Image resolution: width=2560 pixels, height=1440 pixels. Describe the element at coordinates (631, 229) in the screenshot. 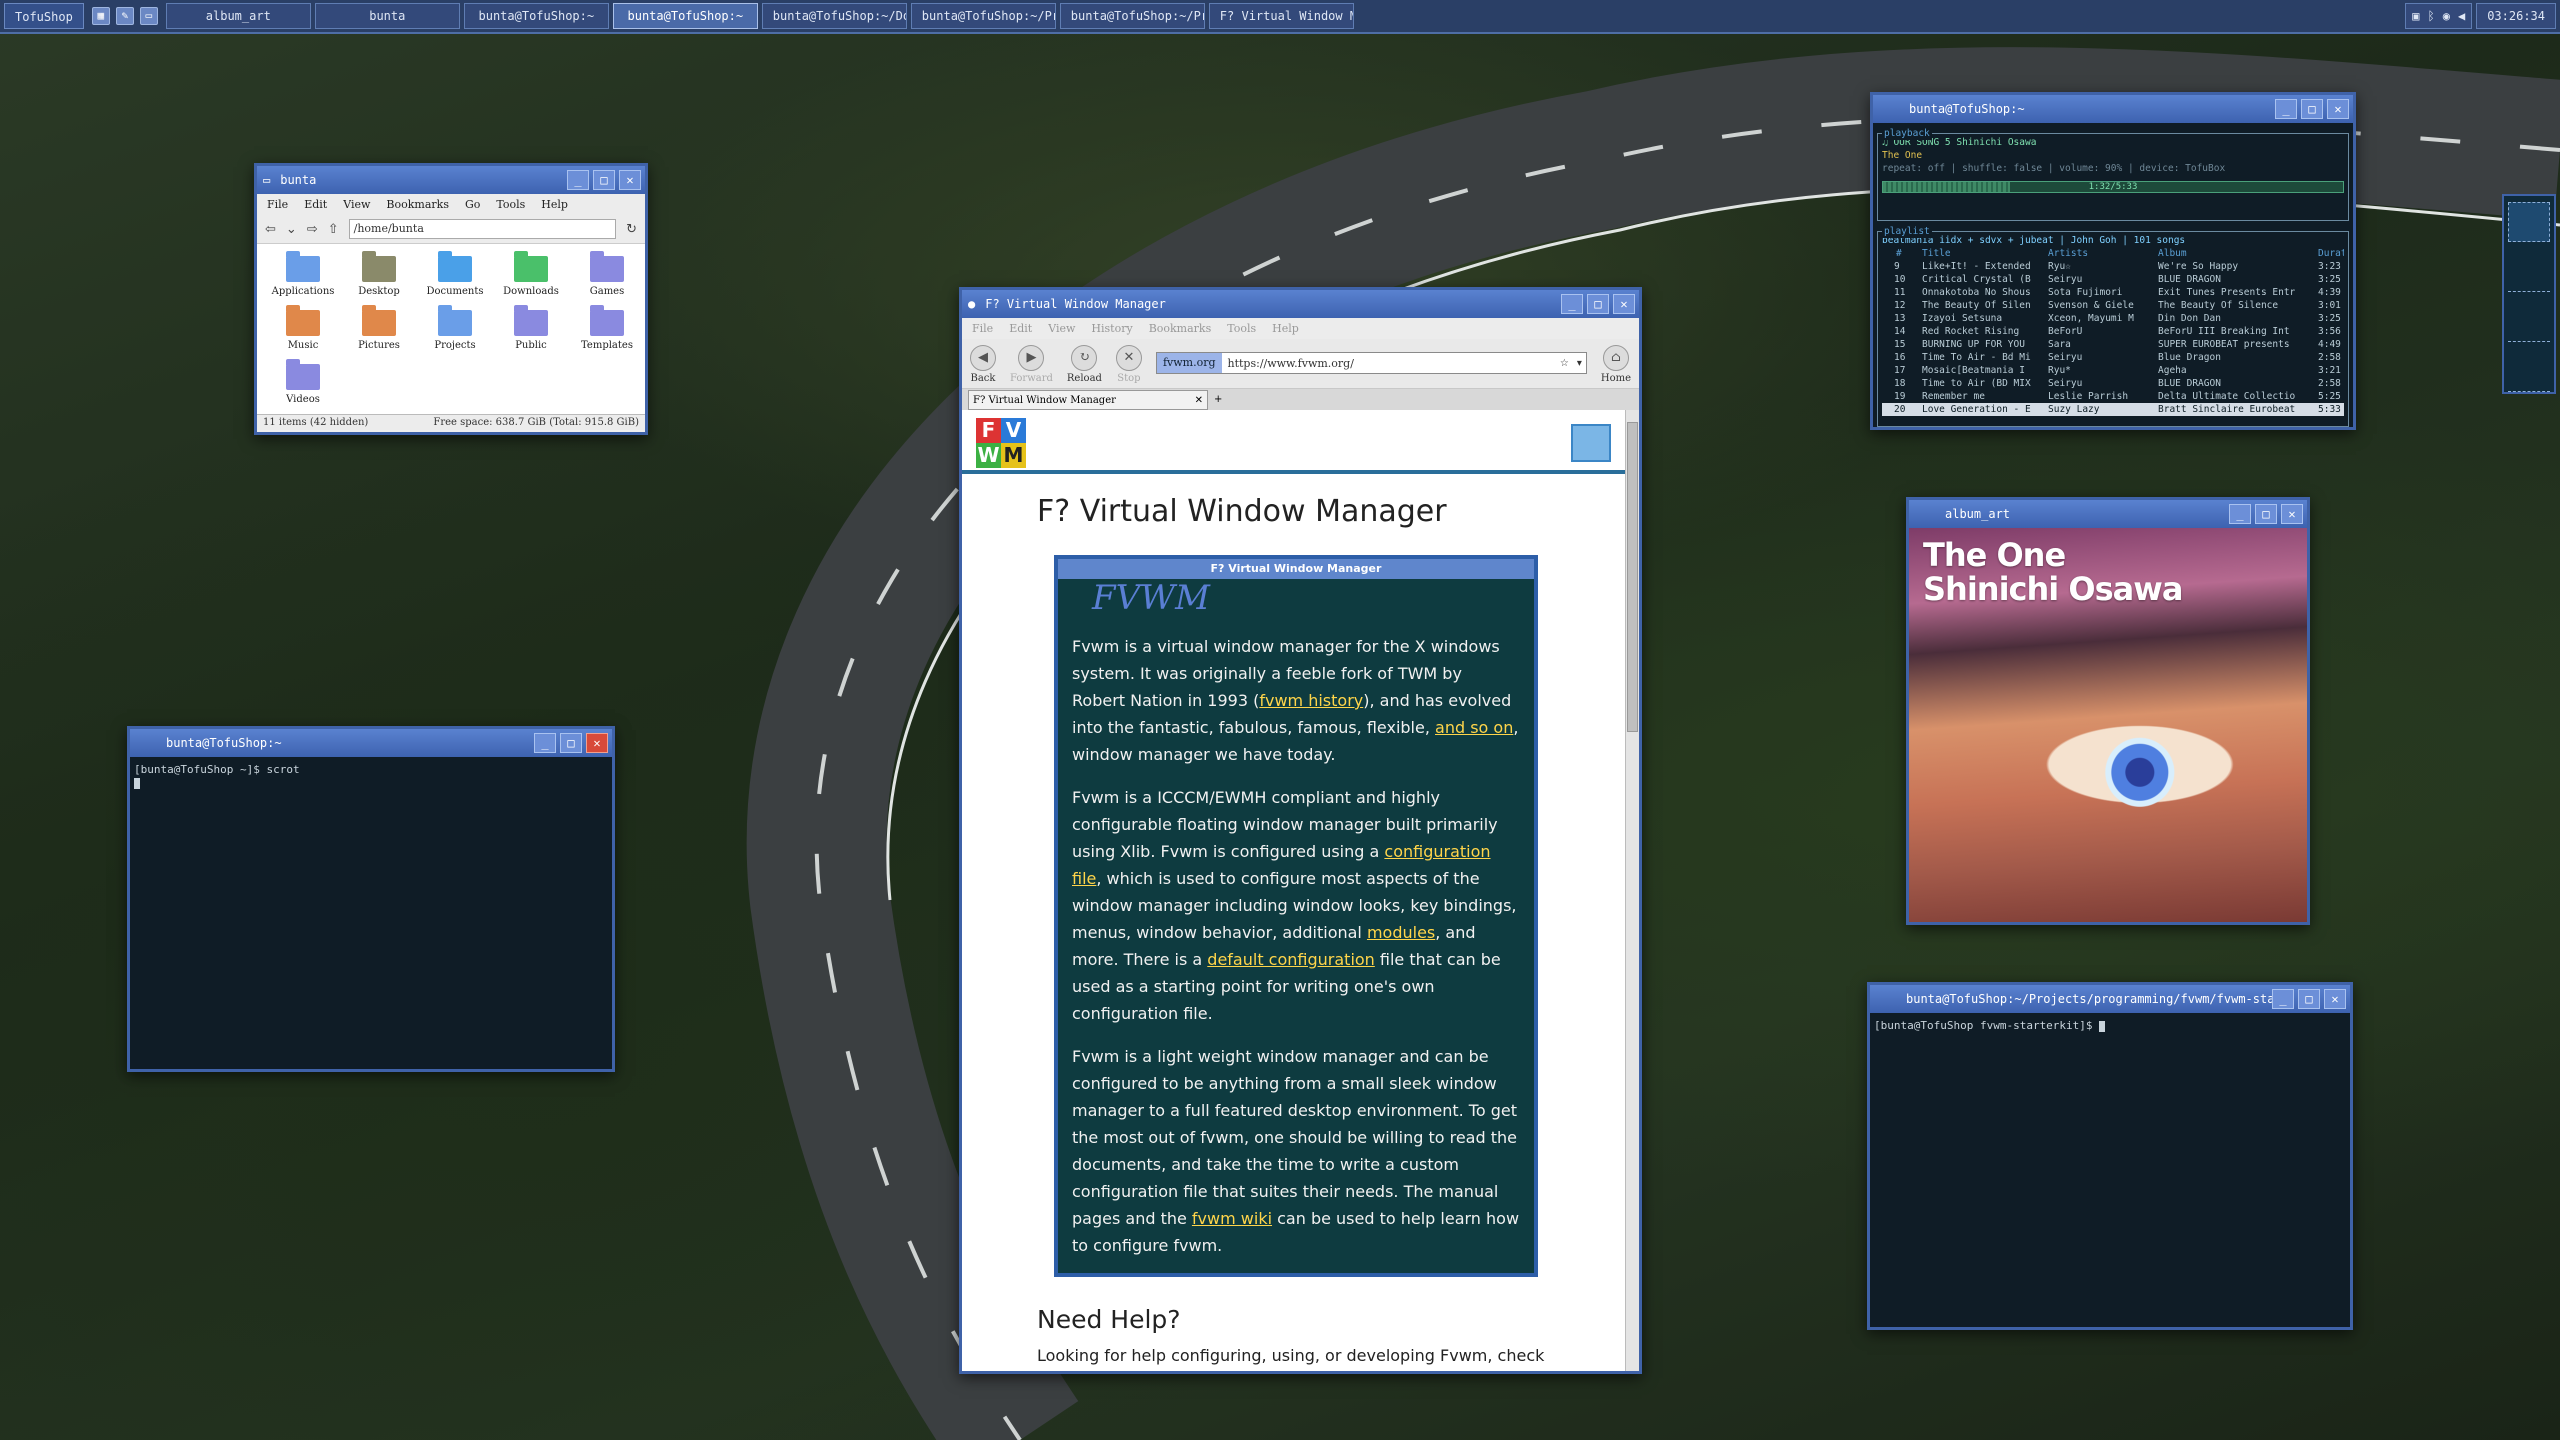

I see `go-icon: ↻` at that location.